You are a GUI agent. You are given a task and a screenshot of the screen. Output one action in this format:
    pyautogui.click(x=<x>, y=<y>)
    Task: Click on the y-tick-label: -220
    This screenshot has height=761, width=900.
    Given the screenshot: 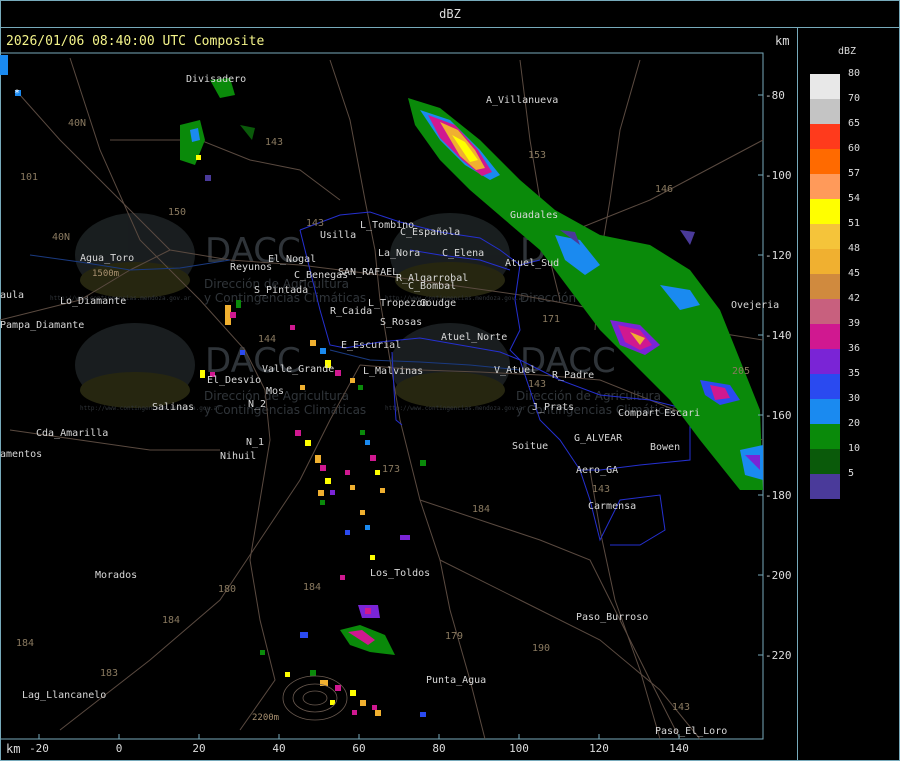 What is the action you would take?
    pyautogui.click(x=778, y=655)
    